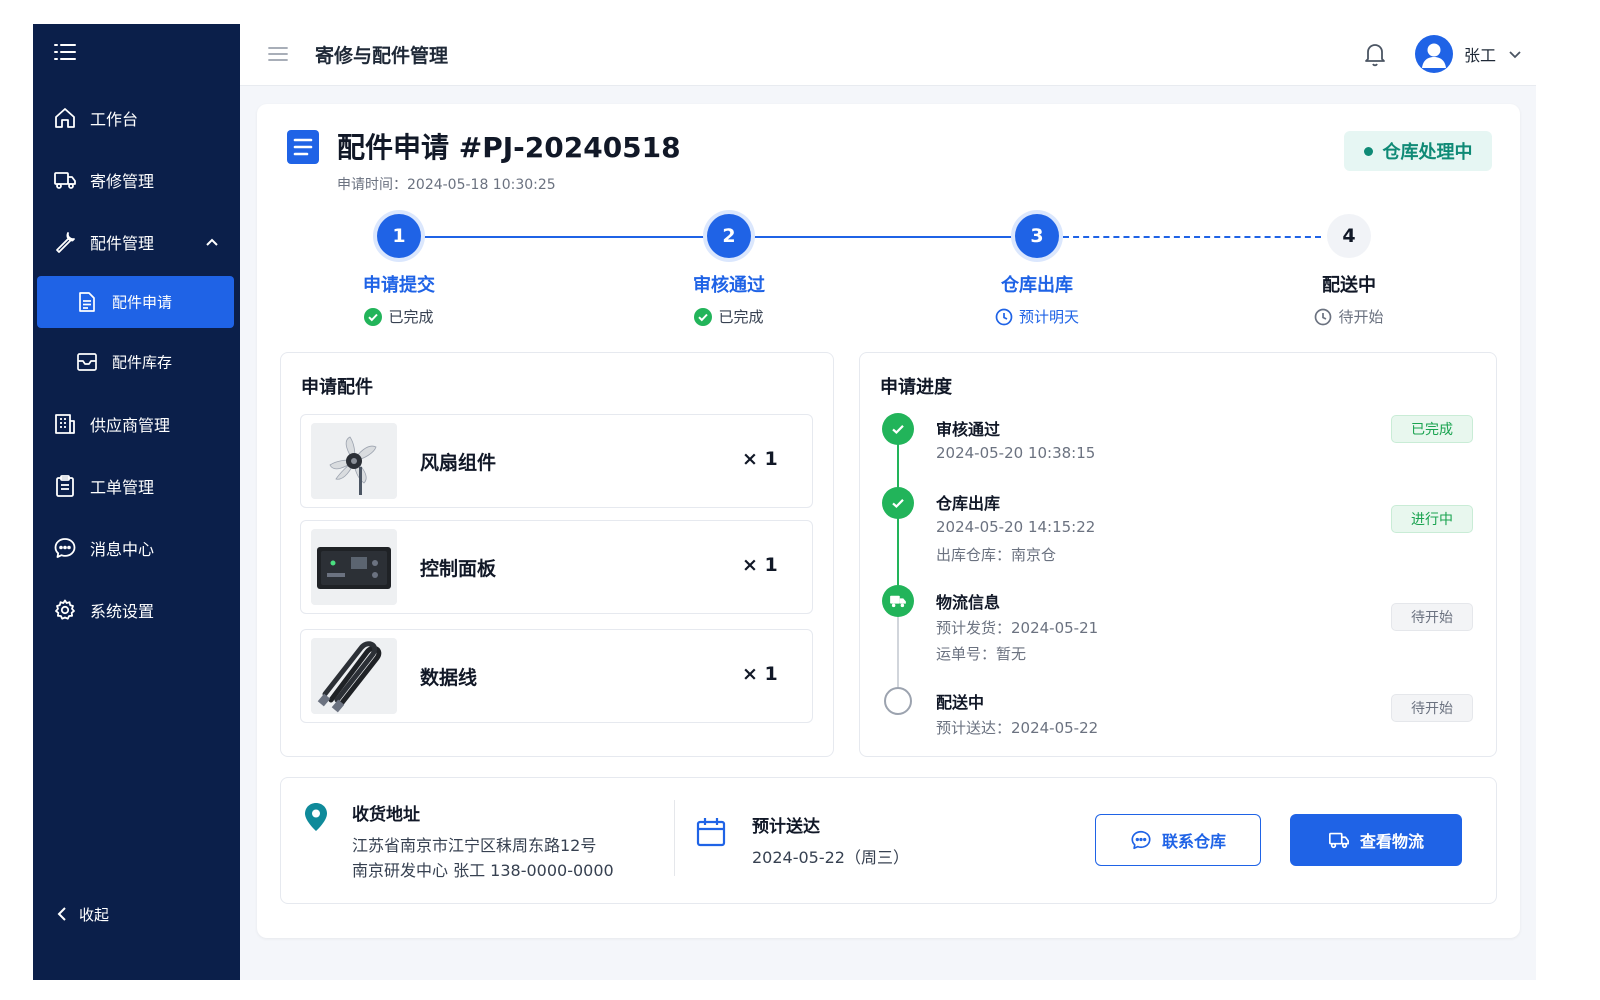  I want to click on sidebar-collapse-button: 收起, so click(81, 914).